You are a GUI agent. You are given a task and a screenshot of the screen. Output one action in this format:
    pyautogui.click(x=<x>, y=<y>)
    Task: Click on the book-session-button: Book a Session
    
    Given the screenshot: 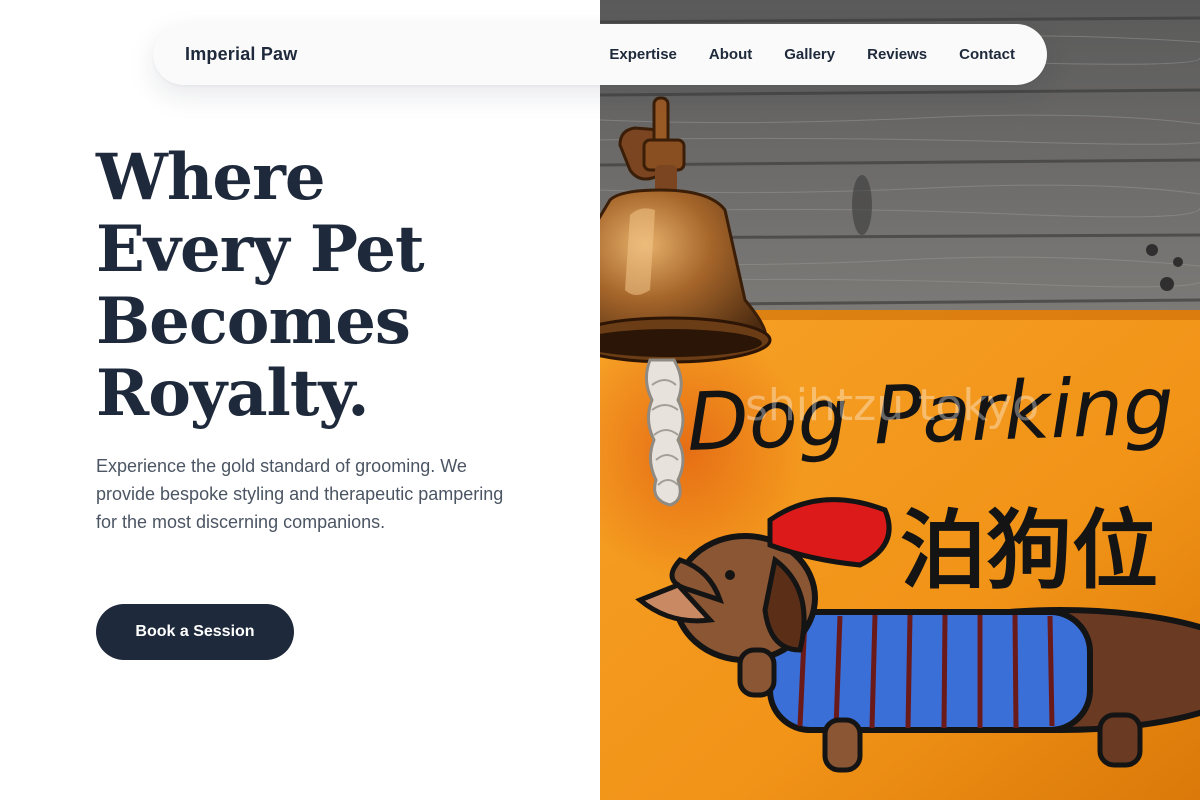 What is the action you would take?
    pyautogui.click(x=195, y=632)
    